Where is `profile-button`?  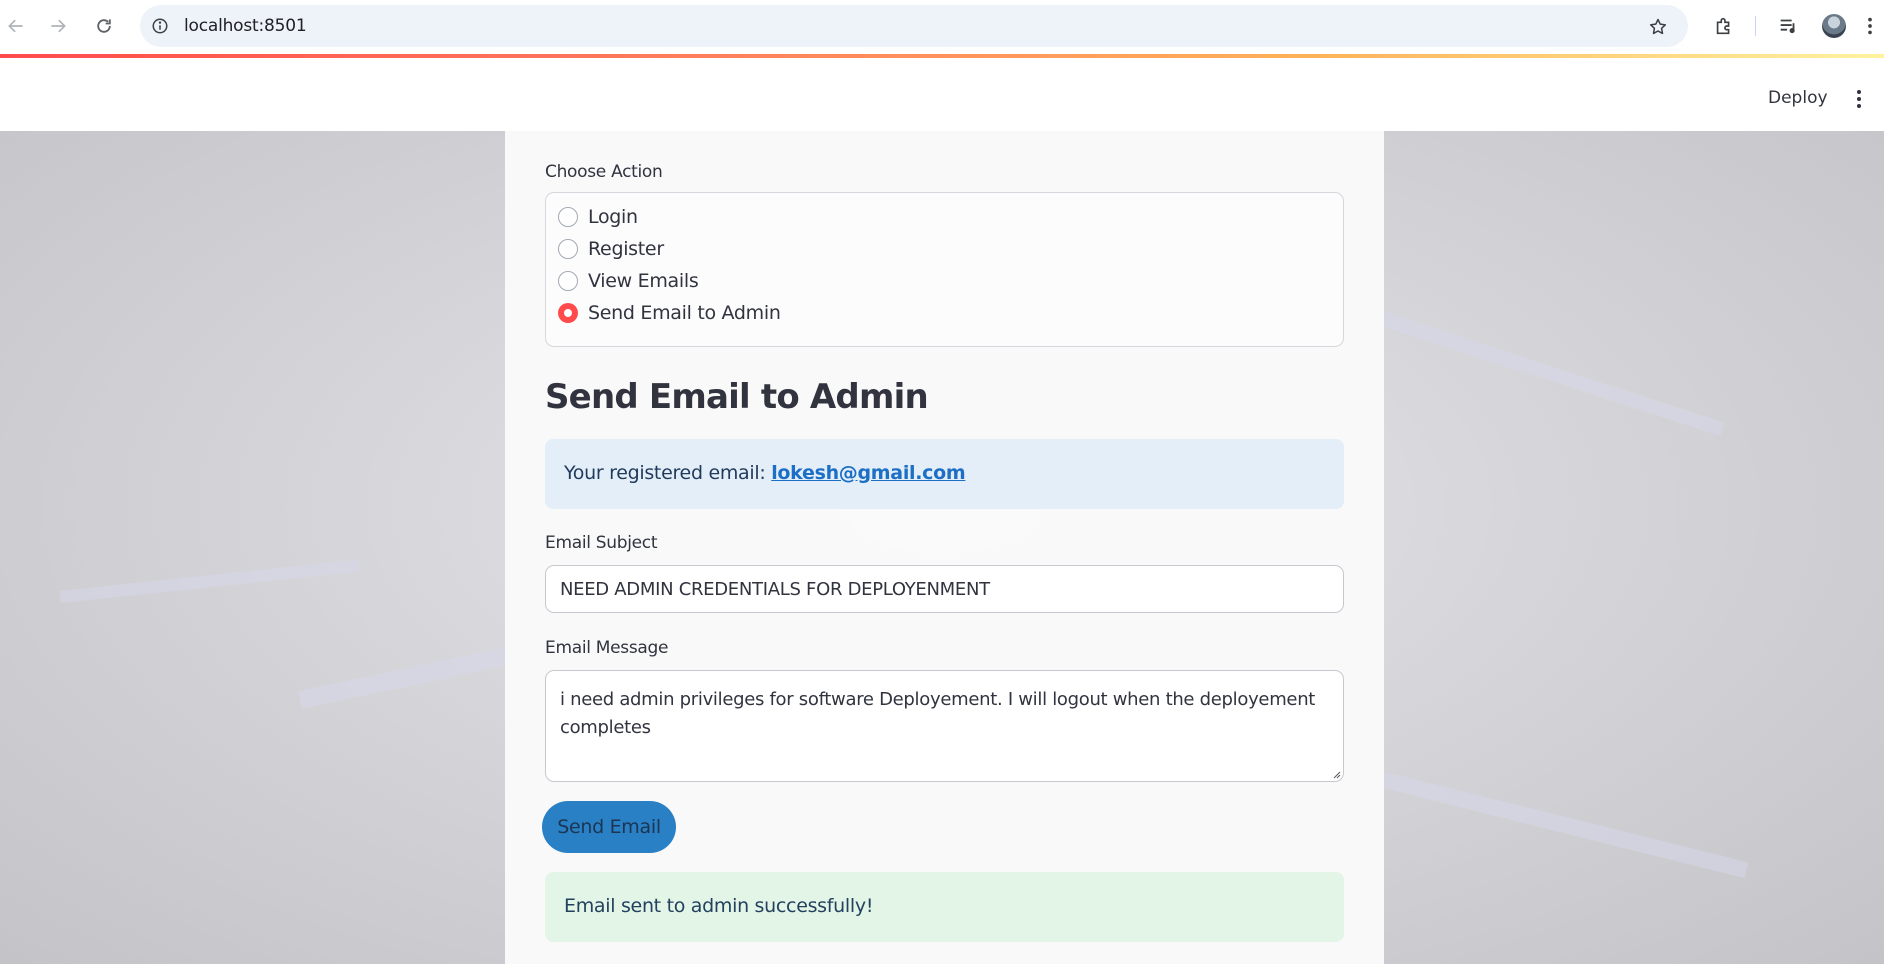
profile-button is located at coordinates (1834, 26).